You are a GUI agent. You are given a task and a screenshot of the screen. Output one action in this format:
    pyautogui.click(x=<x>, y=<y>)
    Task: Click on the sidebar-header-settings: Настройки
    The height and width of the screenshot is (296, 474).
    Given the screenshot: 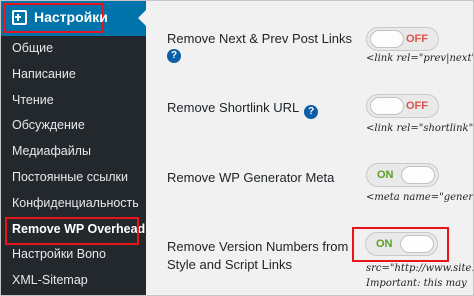 What is the action you would take?
    pyautogui.click(x=73, y=18)
    